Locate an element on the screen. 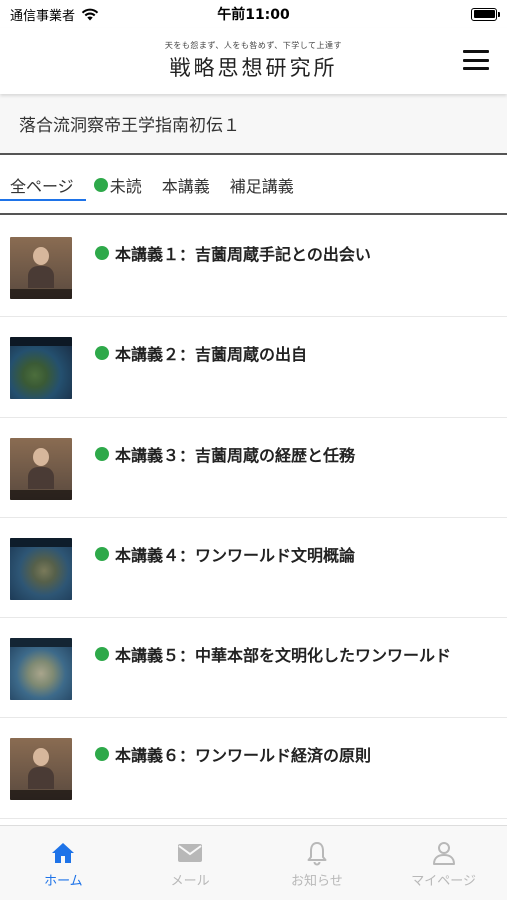  logo-tagline: 天をも怨まず、人をも咎めず、下学して上達す is located at coordinates (253, 45).